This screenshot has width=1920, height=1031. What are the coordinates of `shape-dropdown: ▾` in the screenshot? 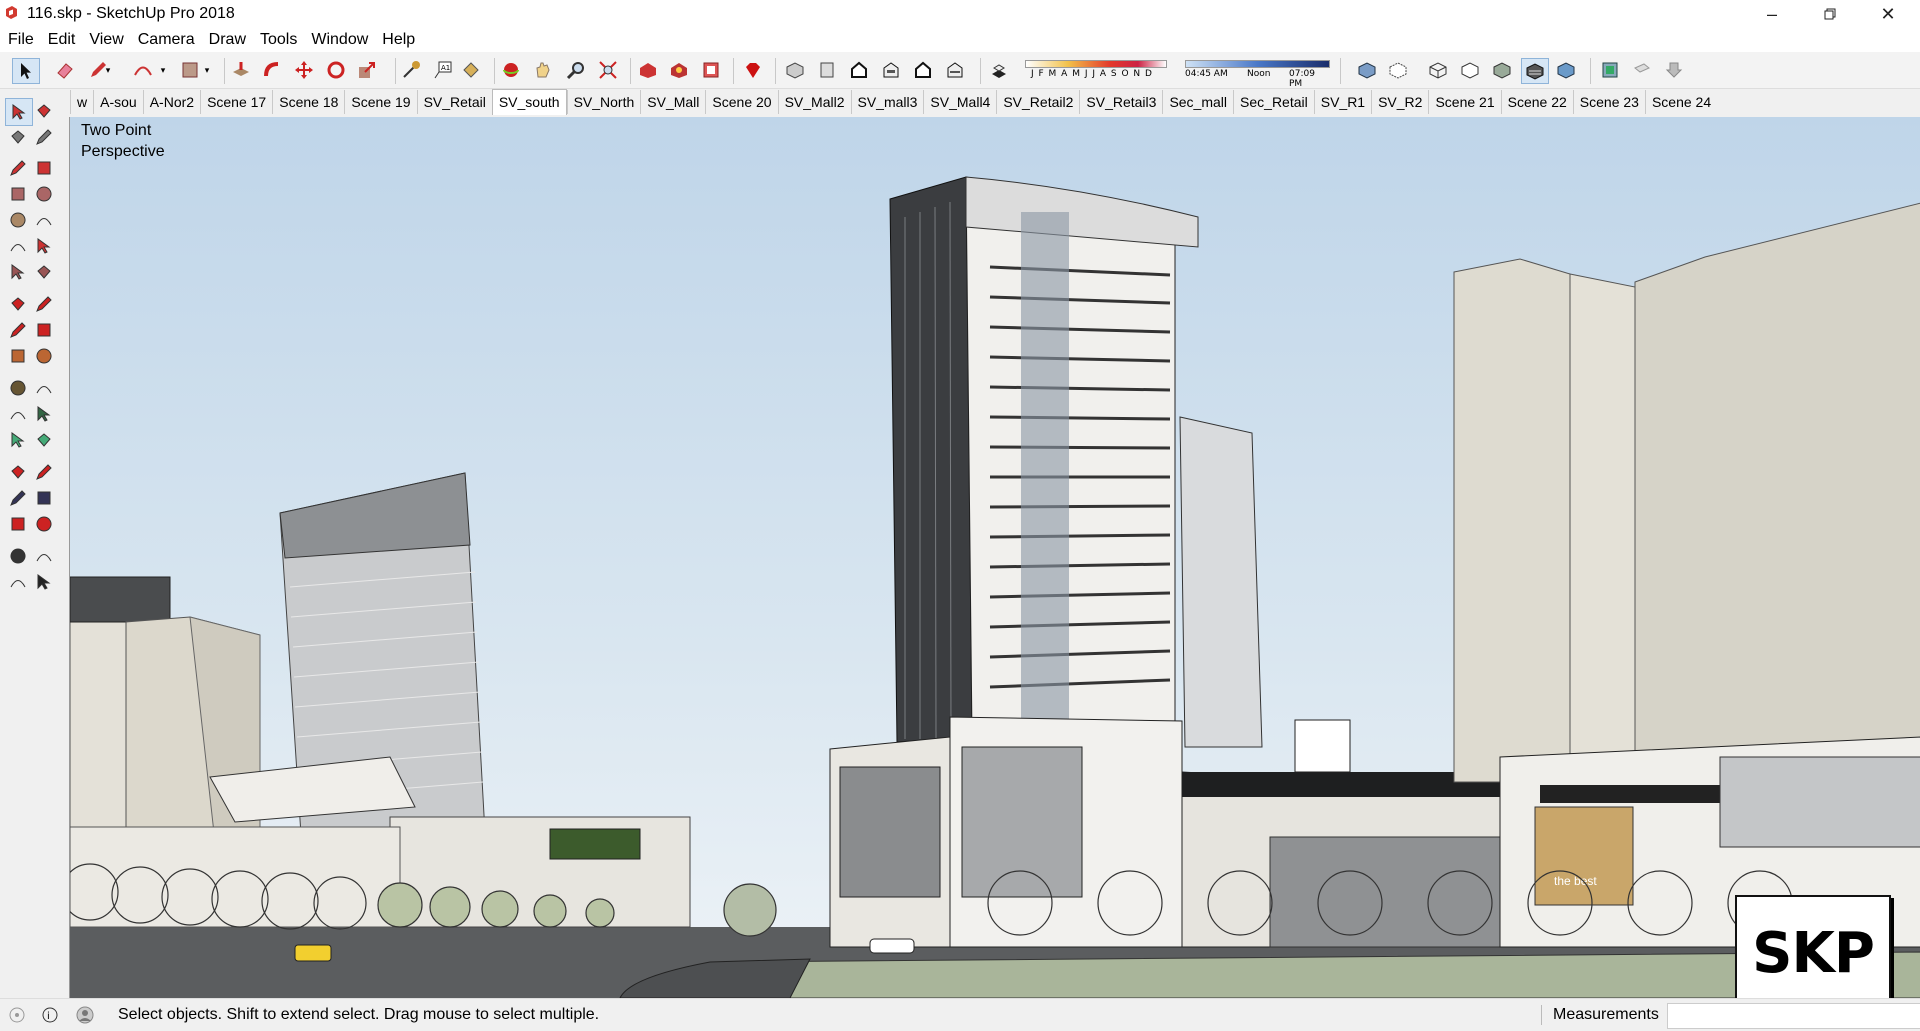 It's located at (207, 70).